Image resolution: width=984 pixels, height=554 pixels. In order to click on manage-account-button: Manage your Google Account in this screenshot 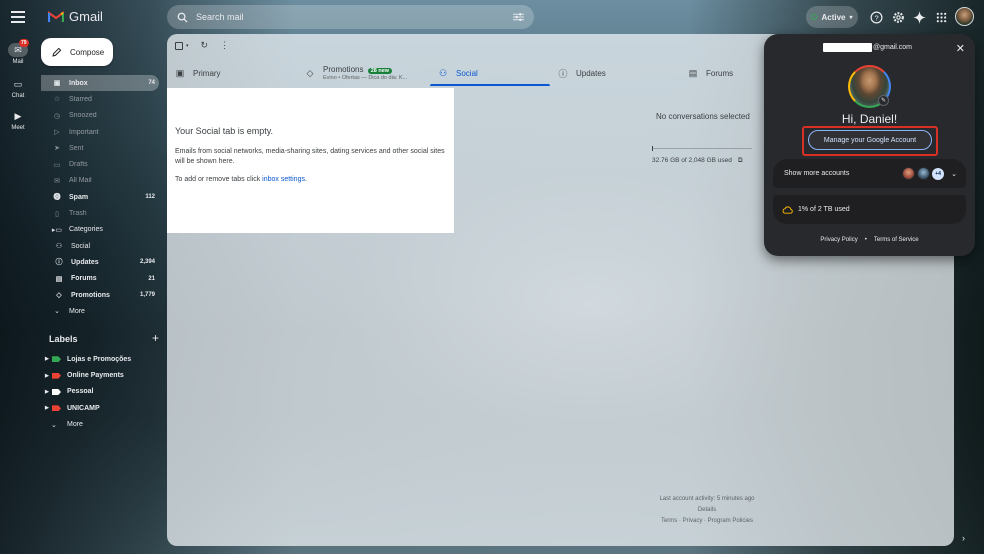, I will do `click(870, 140)`.